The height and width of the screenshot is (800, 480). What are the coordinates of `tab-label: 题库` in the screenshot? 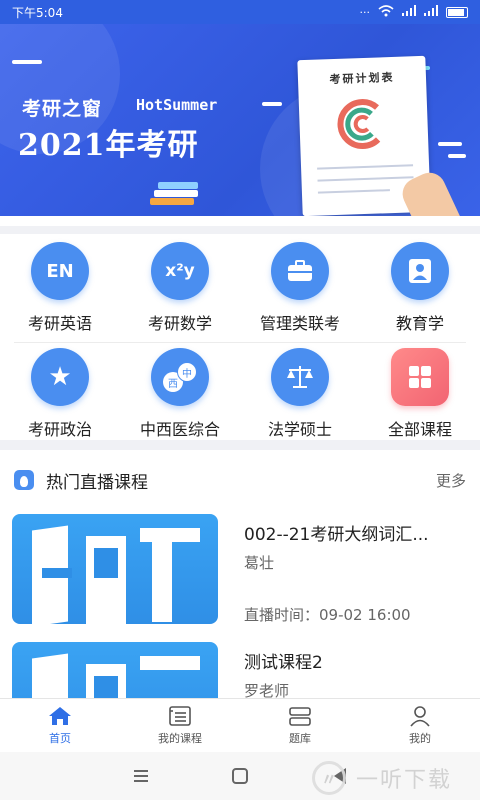 It's located at (300, 738).